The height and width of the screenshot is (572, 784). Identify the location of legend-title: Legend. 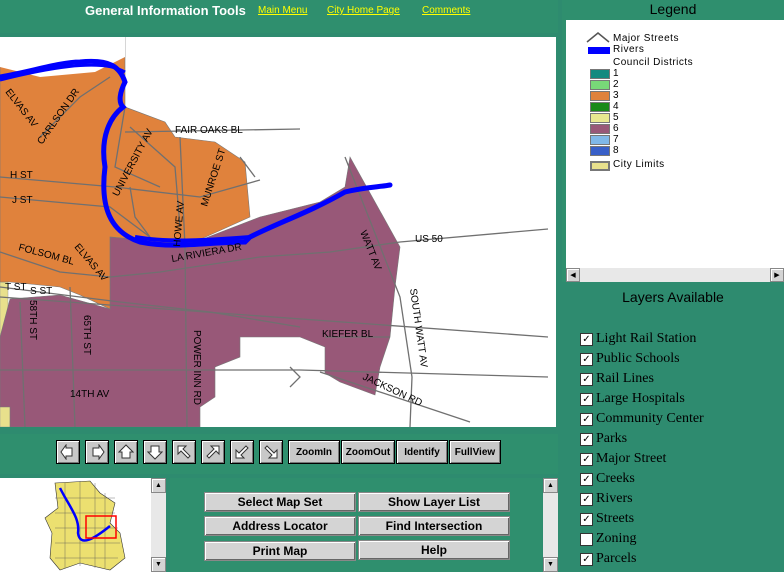
(673, 9).